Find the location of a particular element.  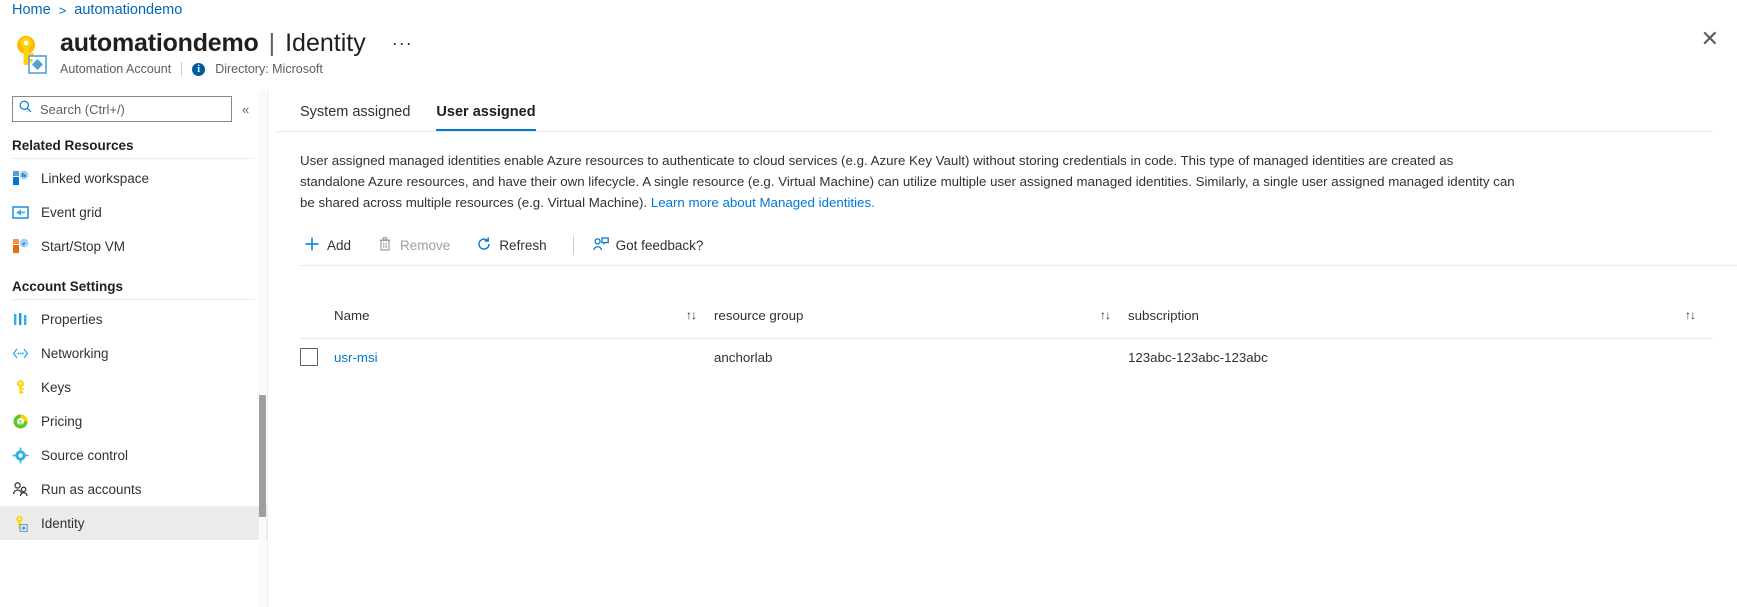

refresh-button: Refresh is located at coordinates (515, 245).